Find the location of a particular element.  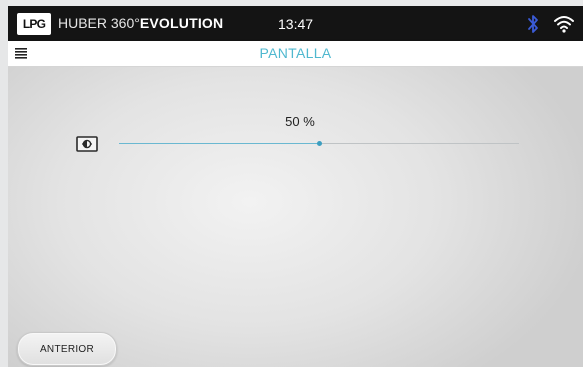

brightness-value: 50 % is located at coordinates (300, 121).